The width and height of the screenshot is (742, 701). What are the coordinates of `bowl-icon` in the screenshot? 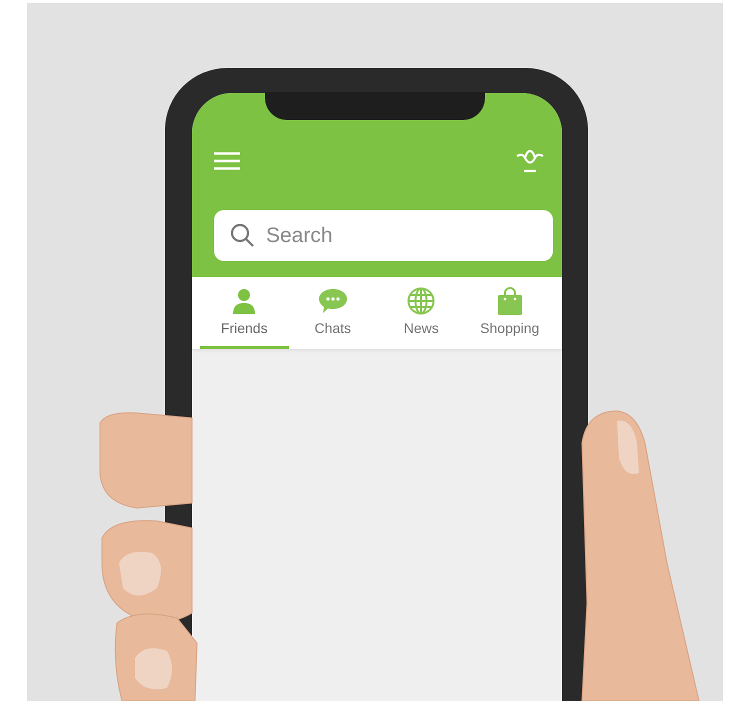 It's located at (530, 161).